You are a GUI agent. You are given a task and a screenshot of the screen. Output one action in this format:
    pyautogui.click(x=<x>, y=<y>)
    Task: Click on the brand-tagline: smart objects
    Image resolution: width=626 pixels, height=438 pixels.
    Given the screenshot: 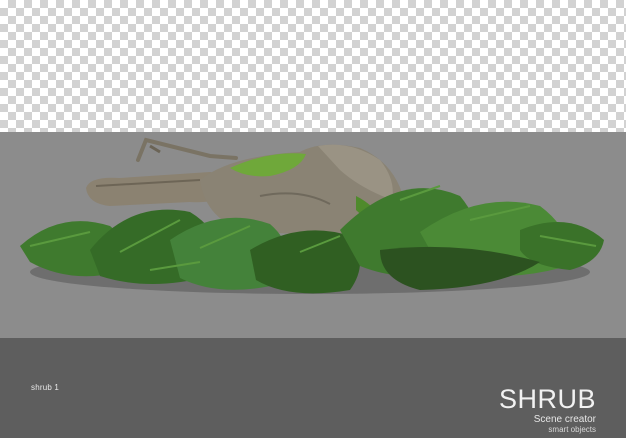 What is the action you would take?
    pyautogui.click(x=572, y=429)
    